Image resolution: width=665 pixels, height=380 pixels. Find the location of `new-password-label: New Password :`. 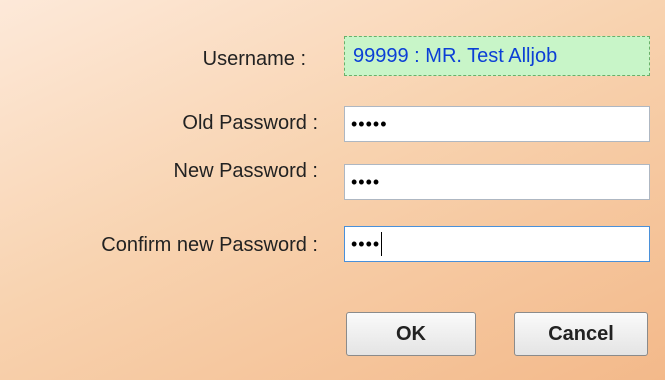

new-password-label: New Password : is located at coordinates (246, 171).